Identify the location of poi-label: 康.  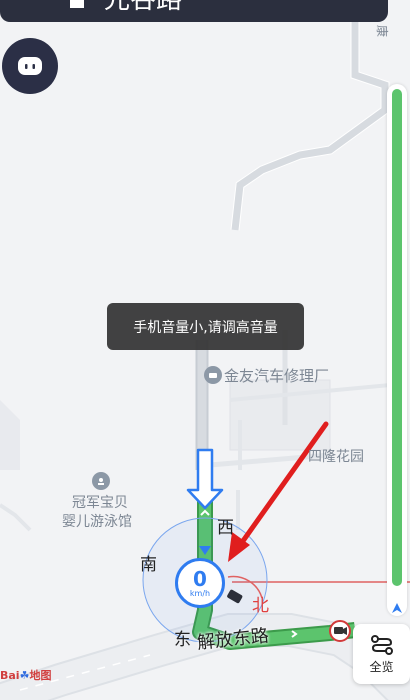
(382, 31).